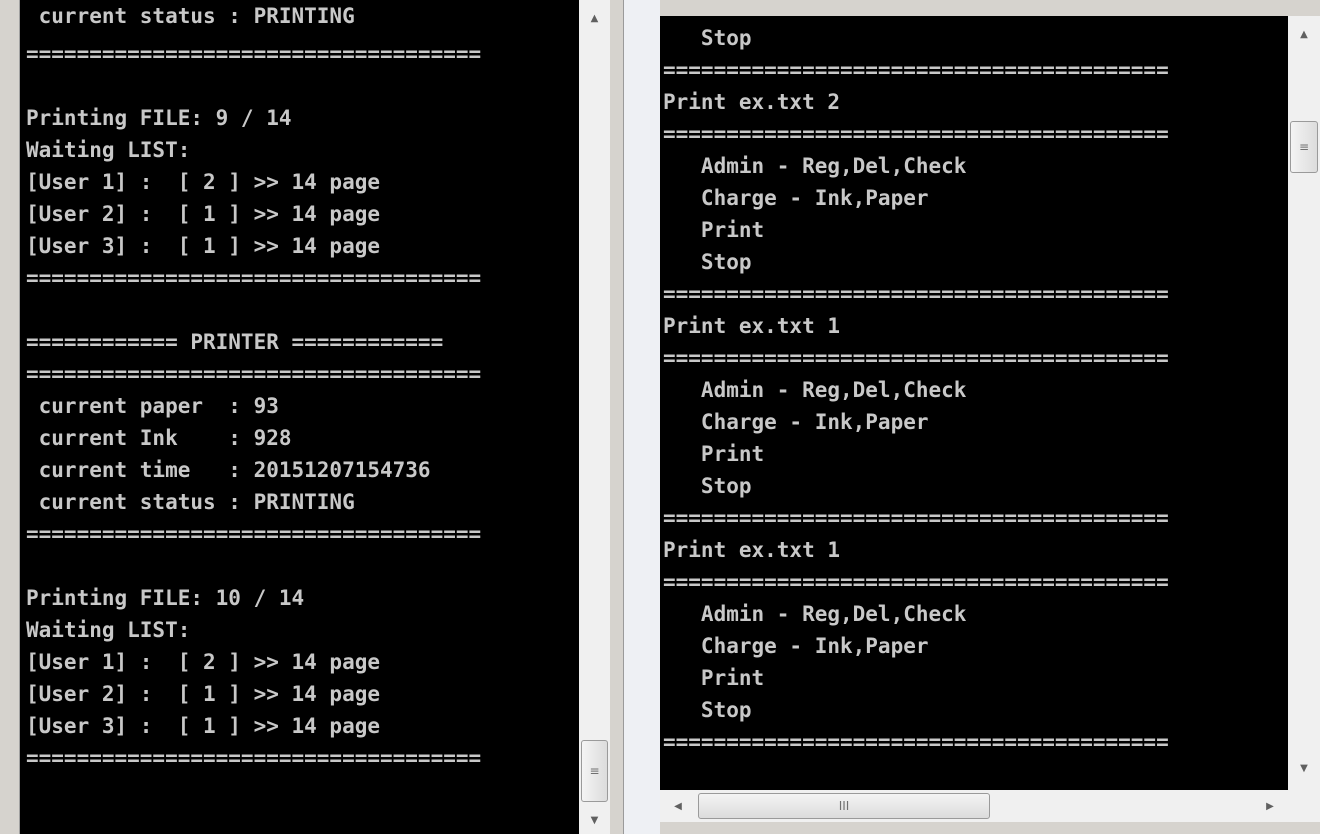 The height and width of the screenshot is (834, 1320). What do you see at coordinates (1304, 806) in the screenshot?
I see `resize-grip-icon` at bounding box center [1304, 806].